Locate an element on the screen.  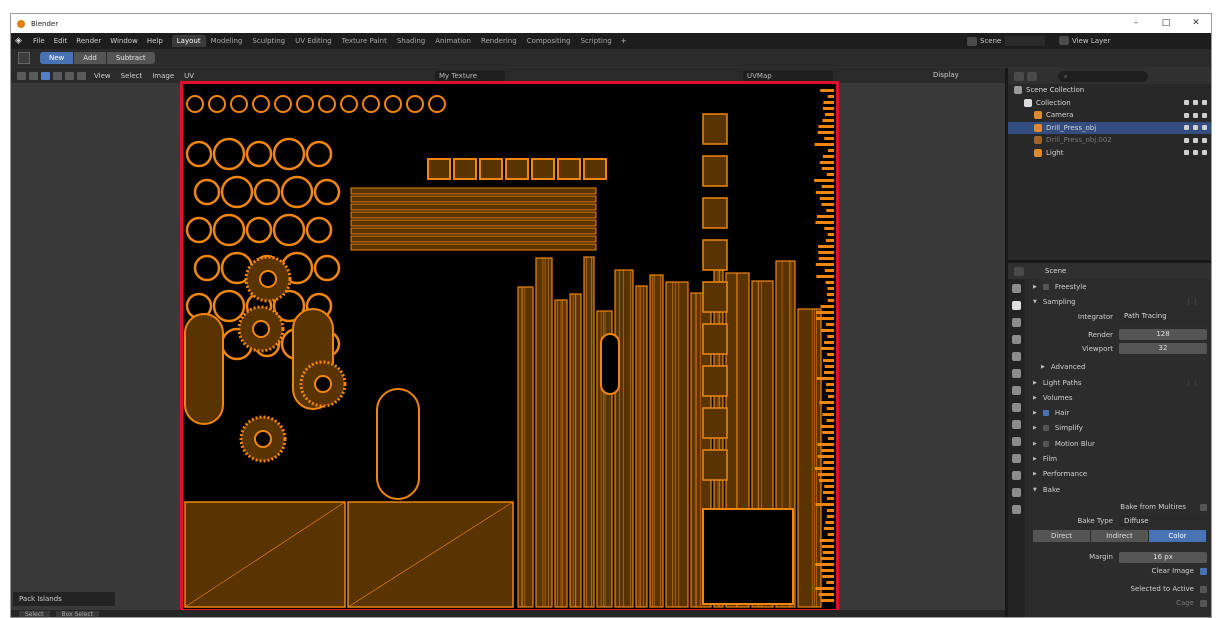
constraints-tab-icon is located at coordinates (1016, 458).